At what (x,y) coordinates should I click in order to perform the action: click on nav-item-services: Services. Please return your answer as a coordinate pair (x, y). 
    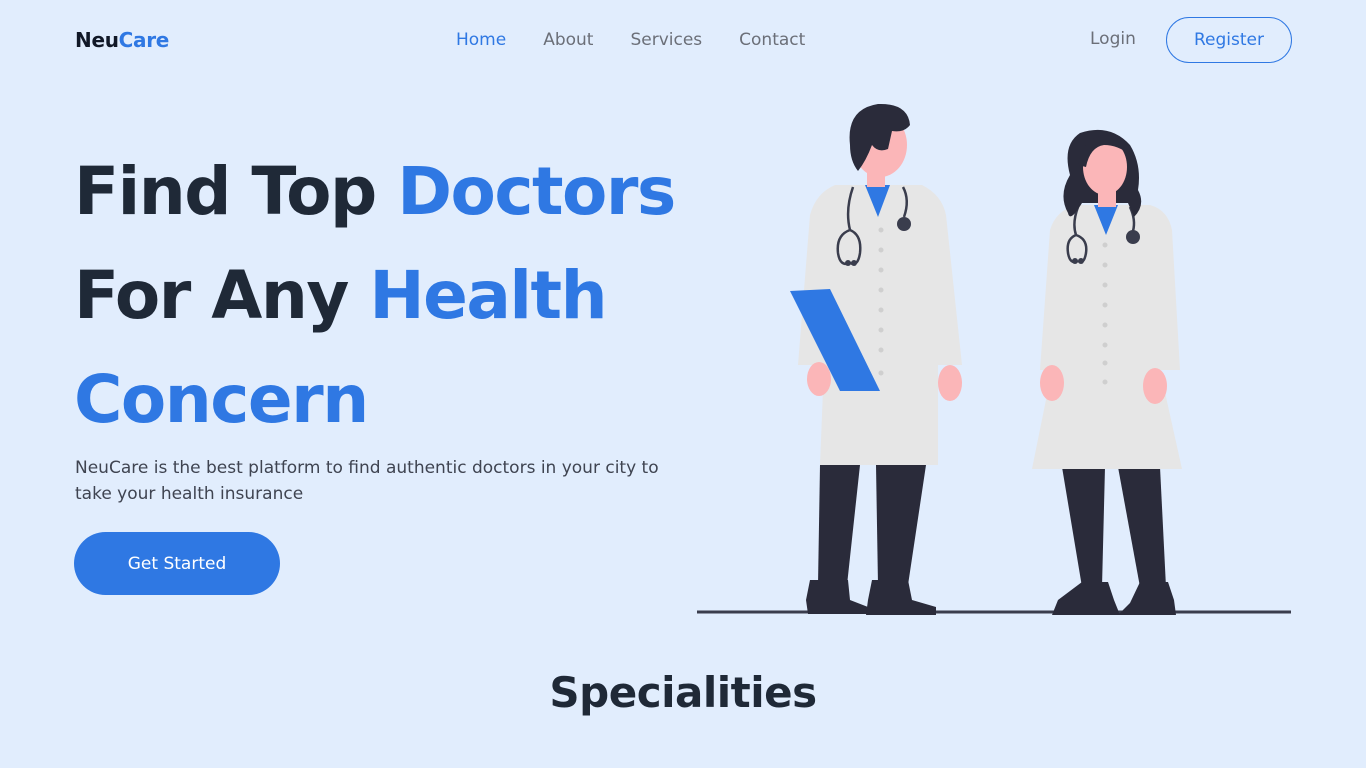
    Looking at the image, I should click on (666, 40).